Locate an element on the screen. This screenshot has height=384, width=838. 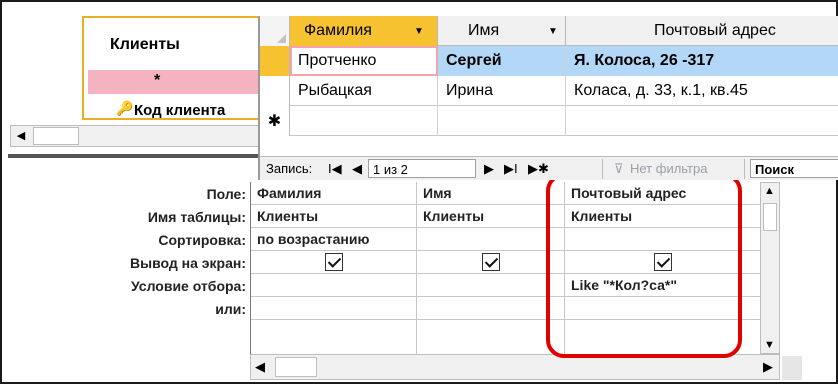
filter-icon: ⊽ is located at coordinates (619, 168).